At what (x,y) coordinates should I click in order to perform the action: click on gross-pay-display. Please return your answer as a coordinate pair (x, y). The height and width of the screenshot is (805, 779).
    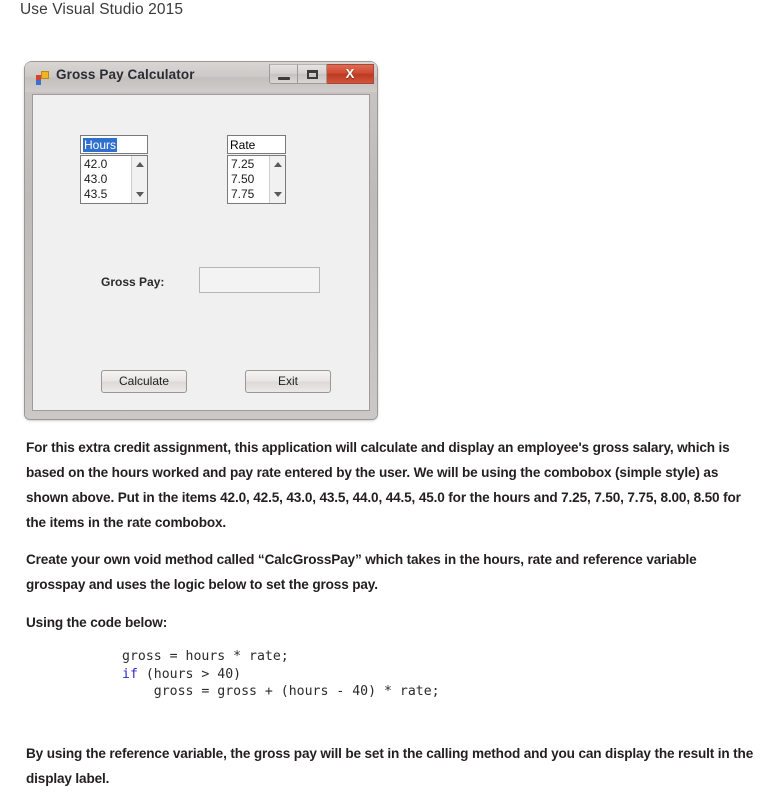
    Looking at the image, I should click on (259, 280).